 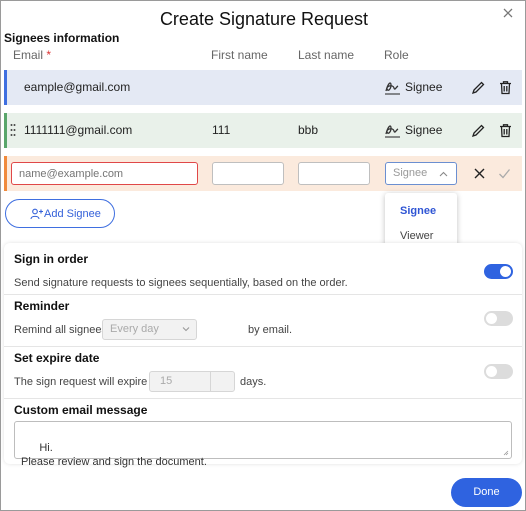 What do you see at coordinates (410, 173) in the screenshot?
I see `role-select-value: Signee` at bounding box center [410, 173].